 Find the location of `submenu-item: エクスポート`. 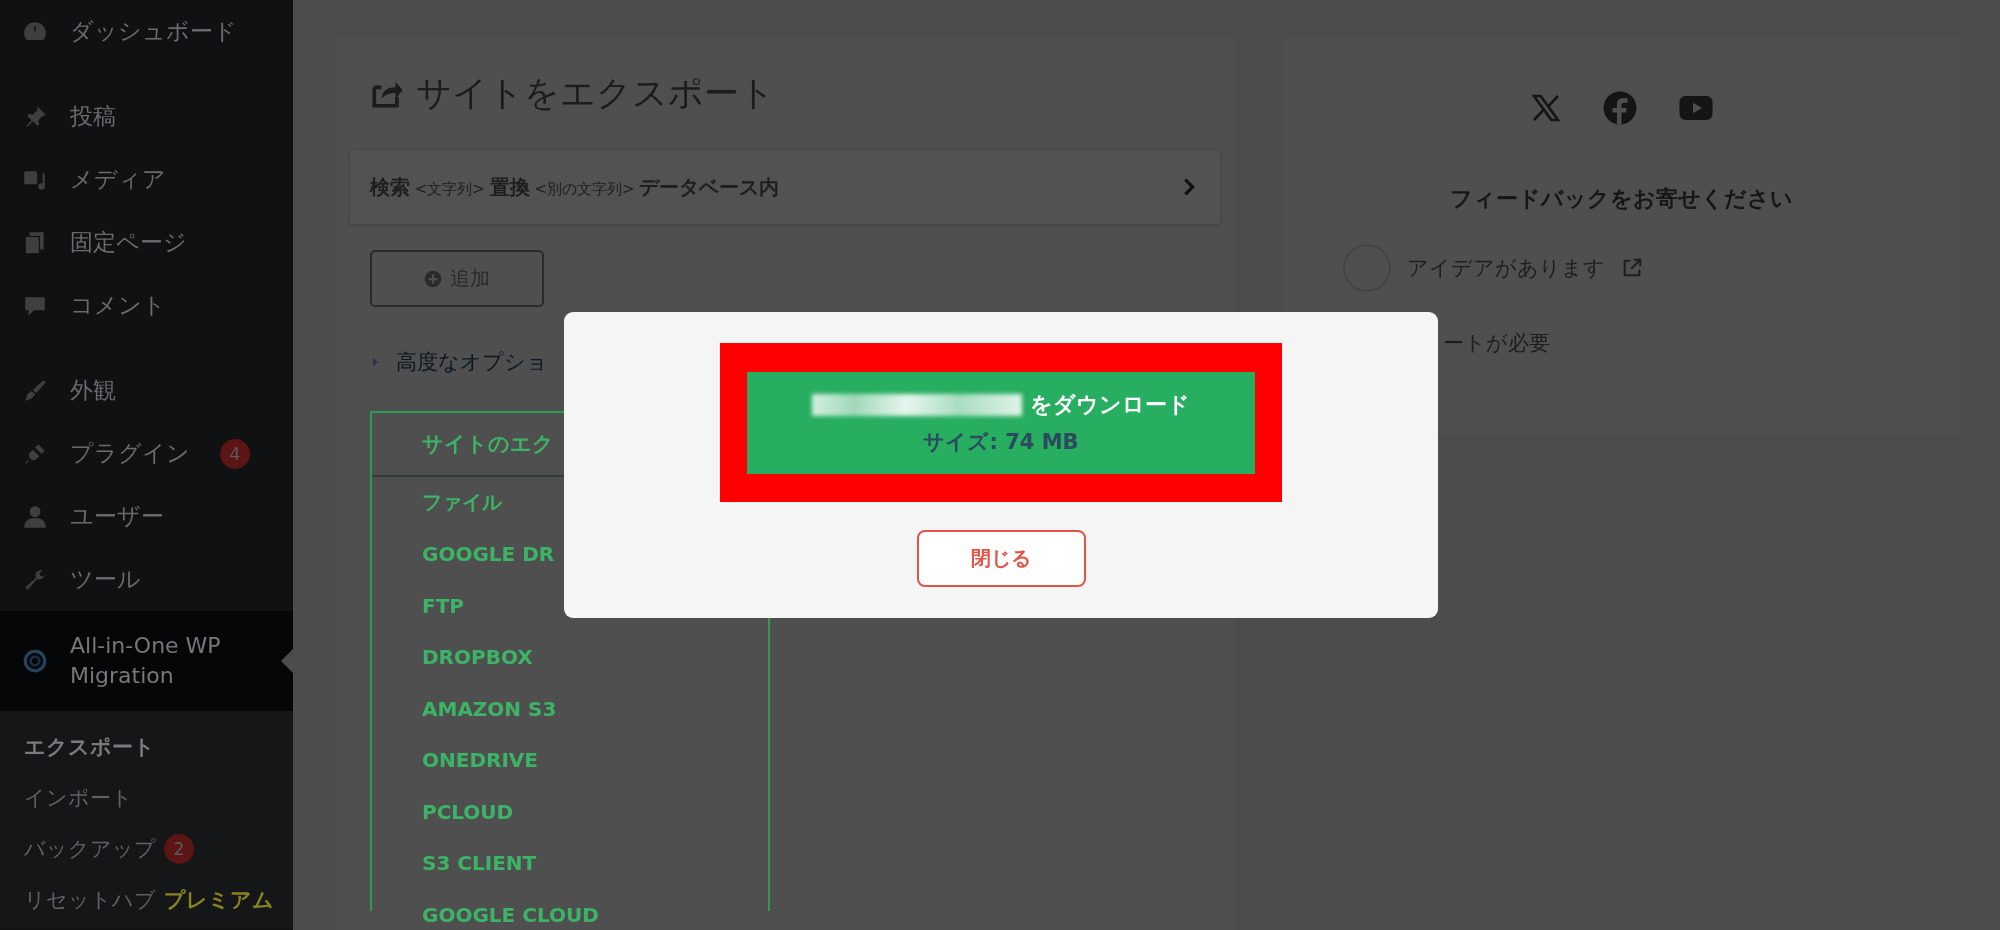

submenu-item: エクスポート is located at coordinates (89, 746).